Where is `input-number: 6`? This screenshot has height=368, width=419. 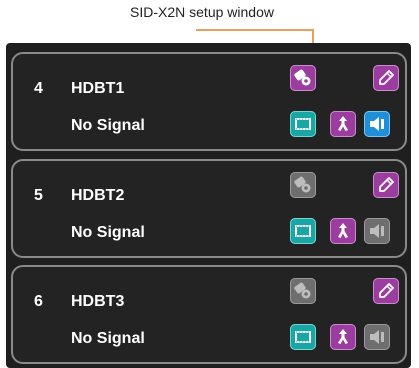
input-number: 6 is located at coordinates (38, 301).